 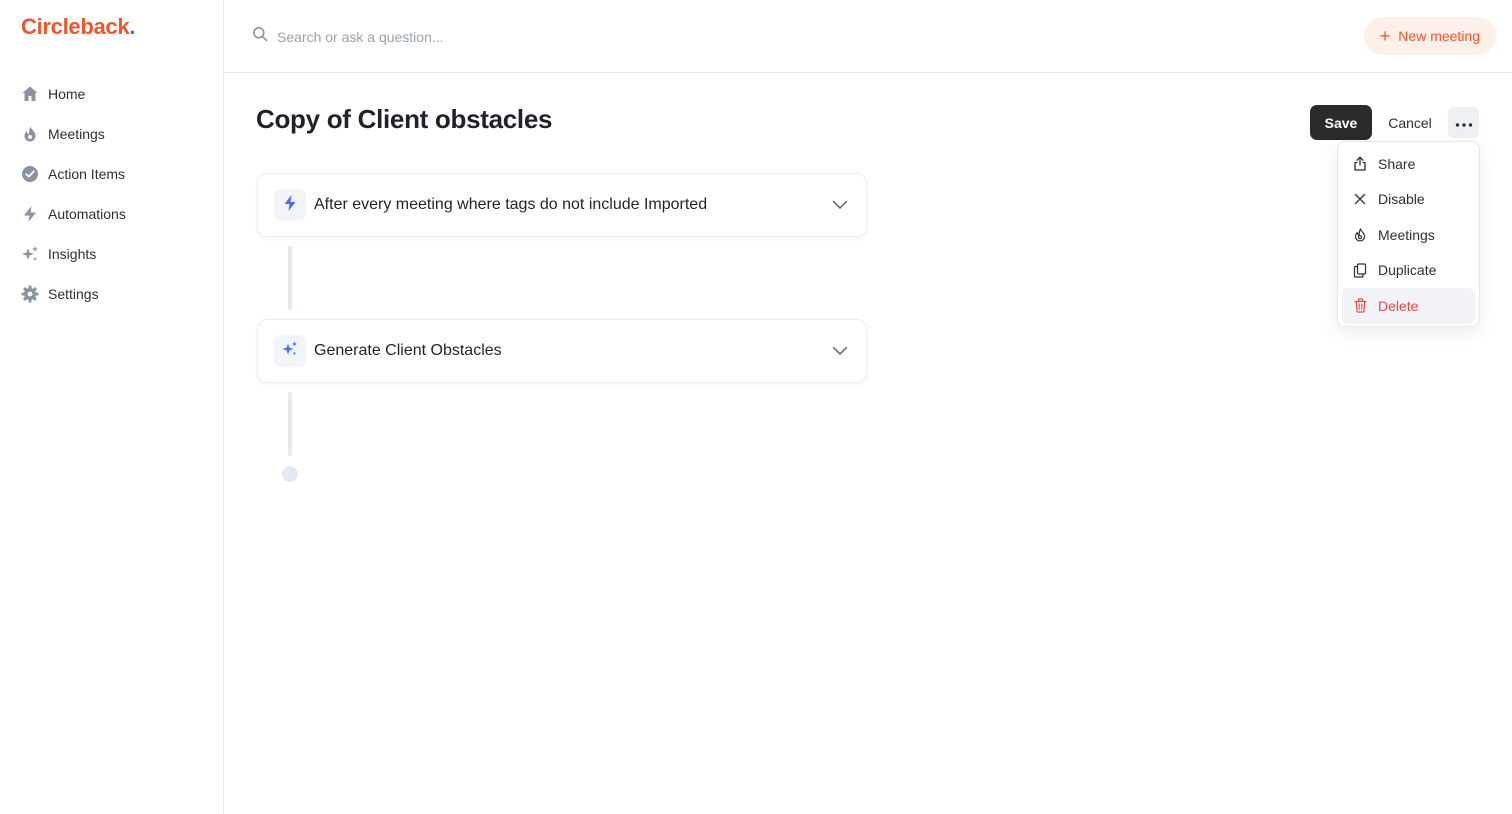 I want to click on menu-item-duplicate: Duplicate, so click(x=1408, y=271).